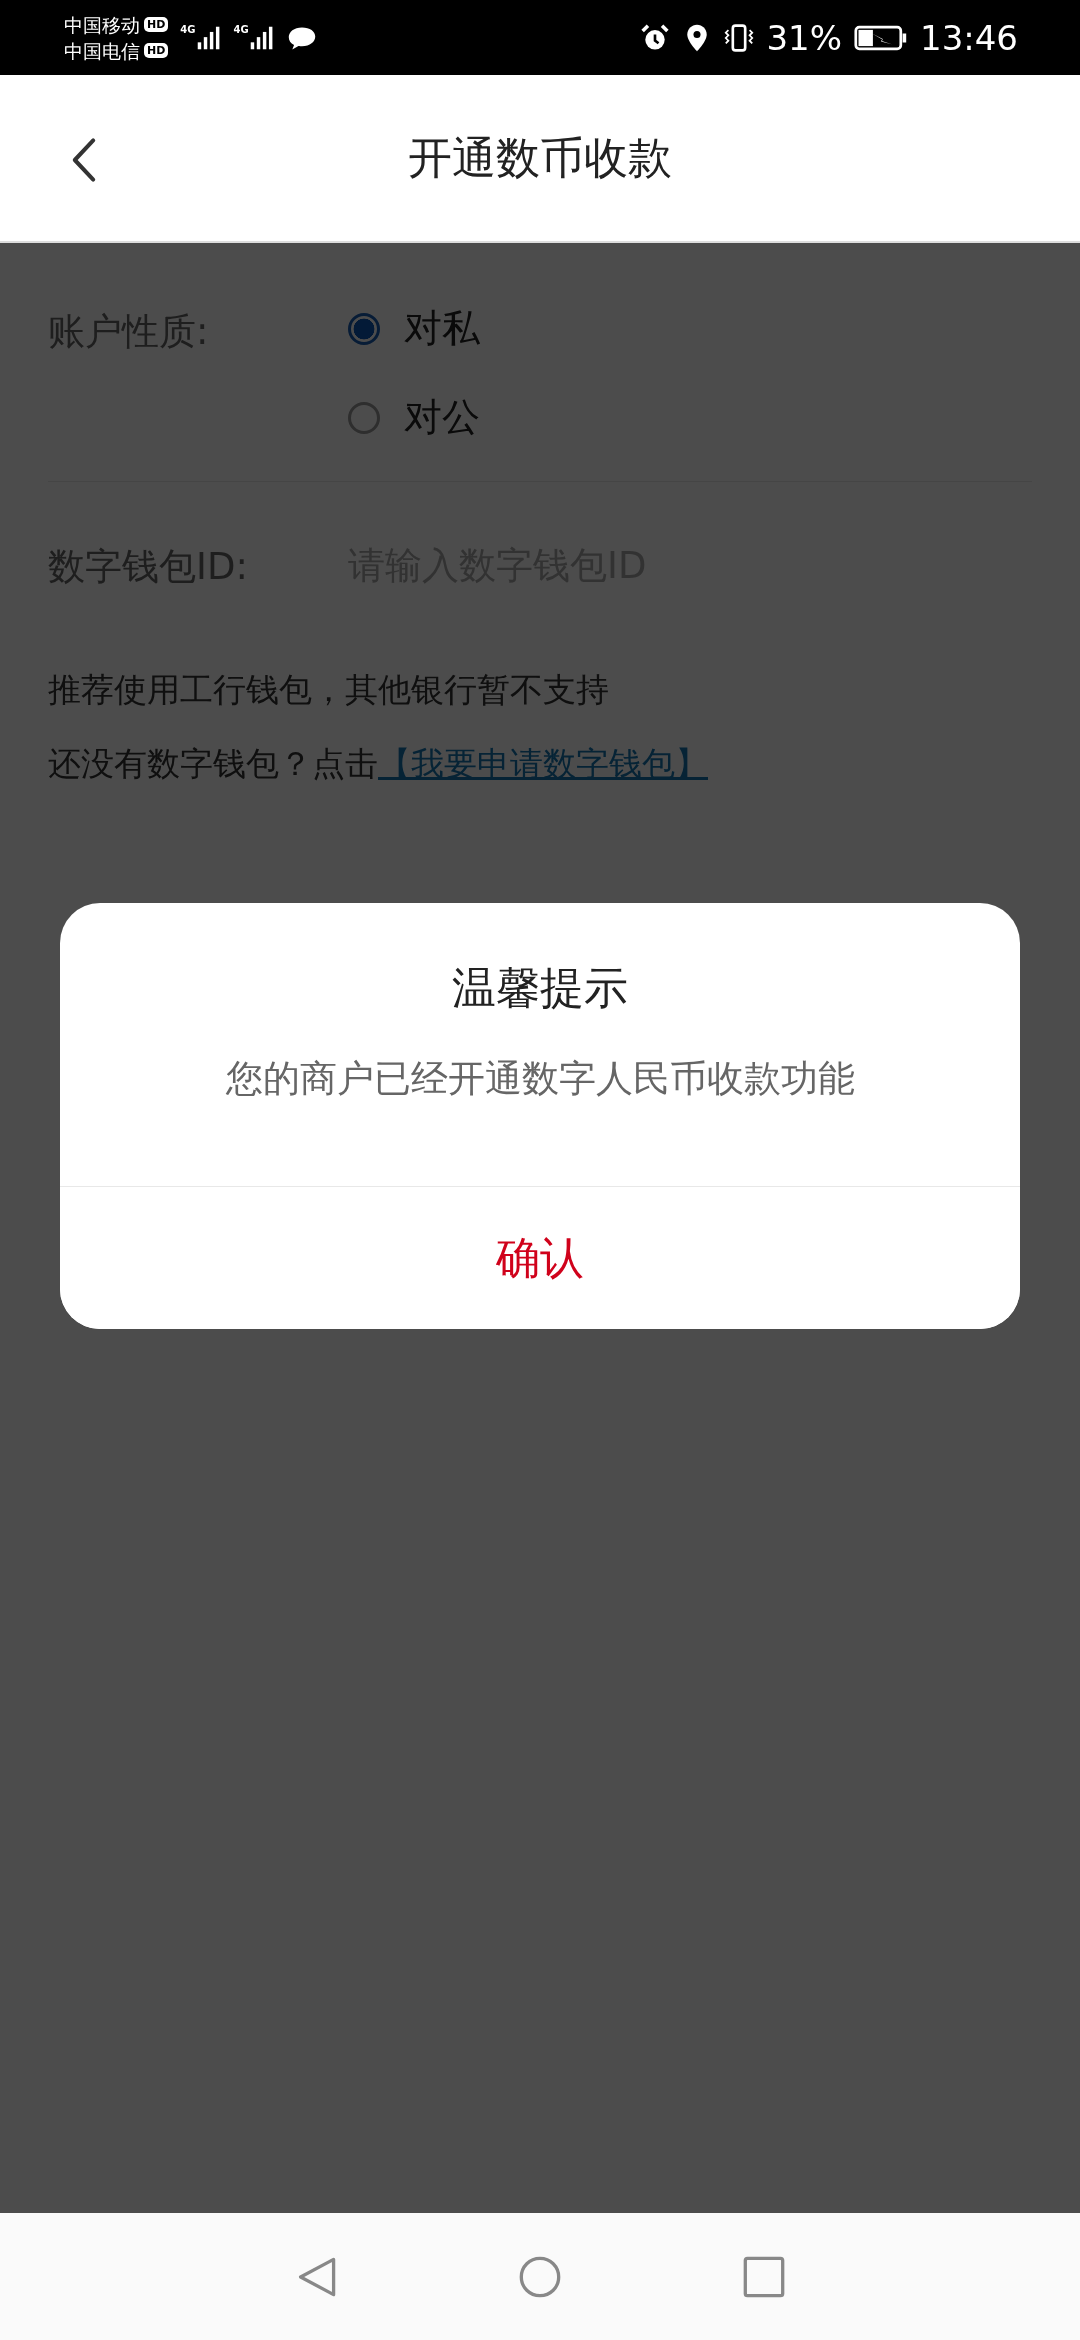 The height and width of the screenshot is (2340, 1080). Describe the element at coordinates (739, 37) in the screenshot. I see `vibrate-icon` at that location.